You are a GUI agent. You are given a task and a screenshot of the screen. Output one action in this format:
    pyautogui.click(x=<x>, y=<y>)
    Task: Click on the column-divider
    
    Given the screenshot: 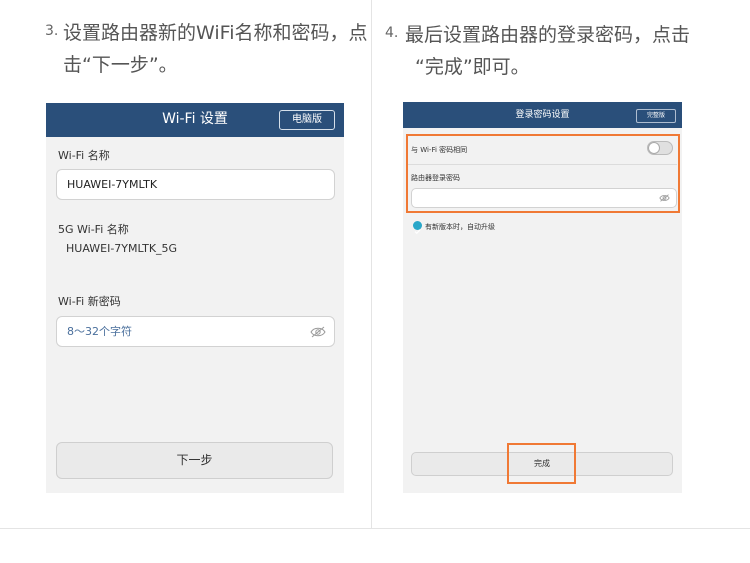 What is the action you would take?
    pyautogui.click(x=371, y=264)
    